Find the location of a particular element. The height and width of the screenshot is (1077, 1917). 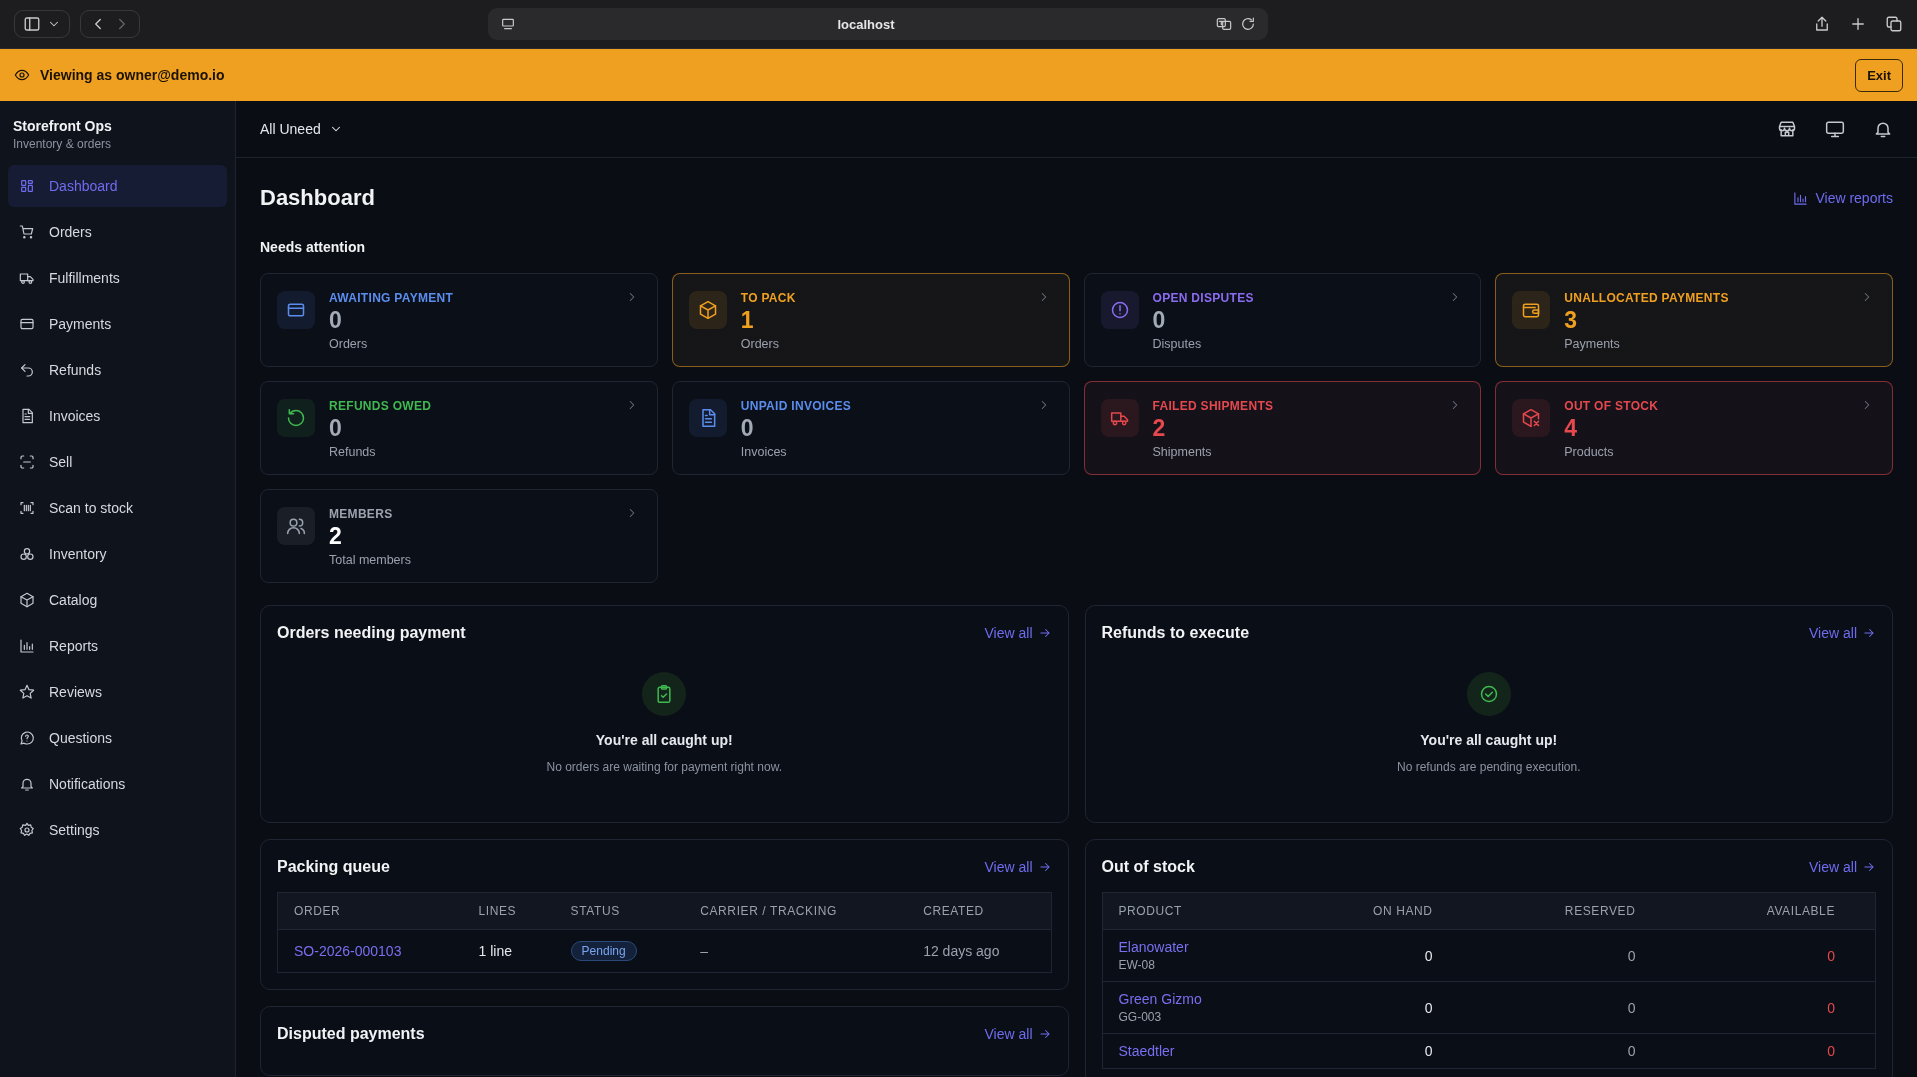

question-icon is located at coordinates (27, 738).